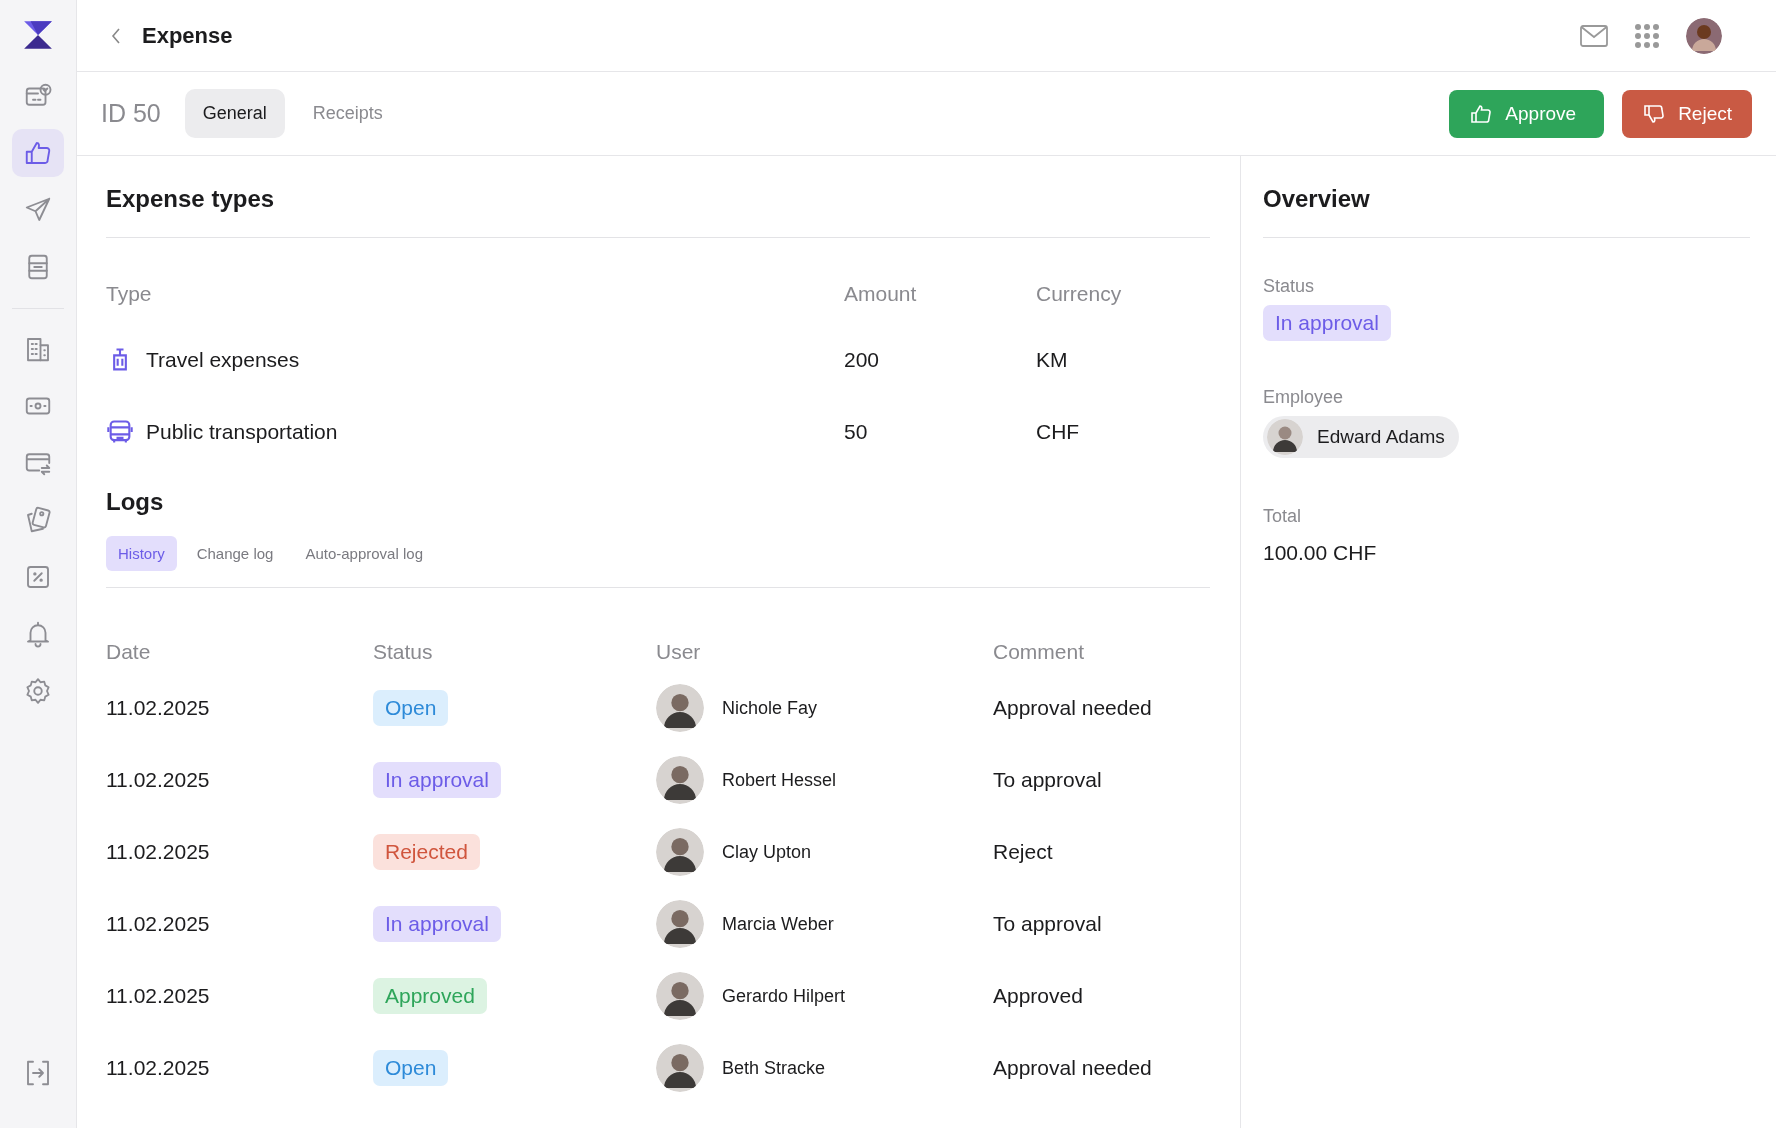 This screenshot has width=1776, height=1128. What do you see at coordinates (120, 432) in the screenshot?
I see `bus-icon` at bounding box center [120, 432].